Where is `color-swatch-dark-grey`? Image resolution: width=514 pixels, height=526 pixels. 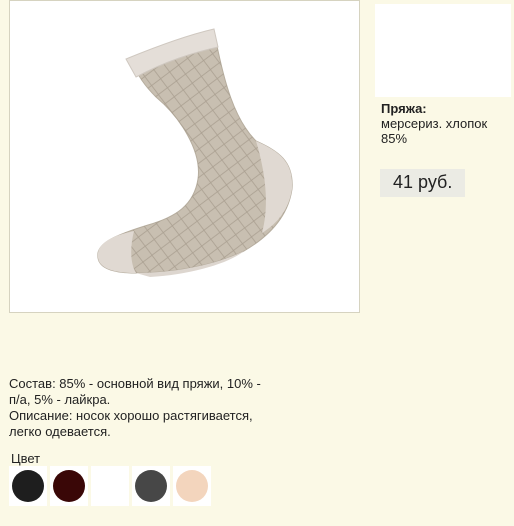 color-swatch-dark-grey is located at coordinates (151, 486).